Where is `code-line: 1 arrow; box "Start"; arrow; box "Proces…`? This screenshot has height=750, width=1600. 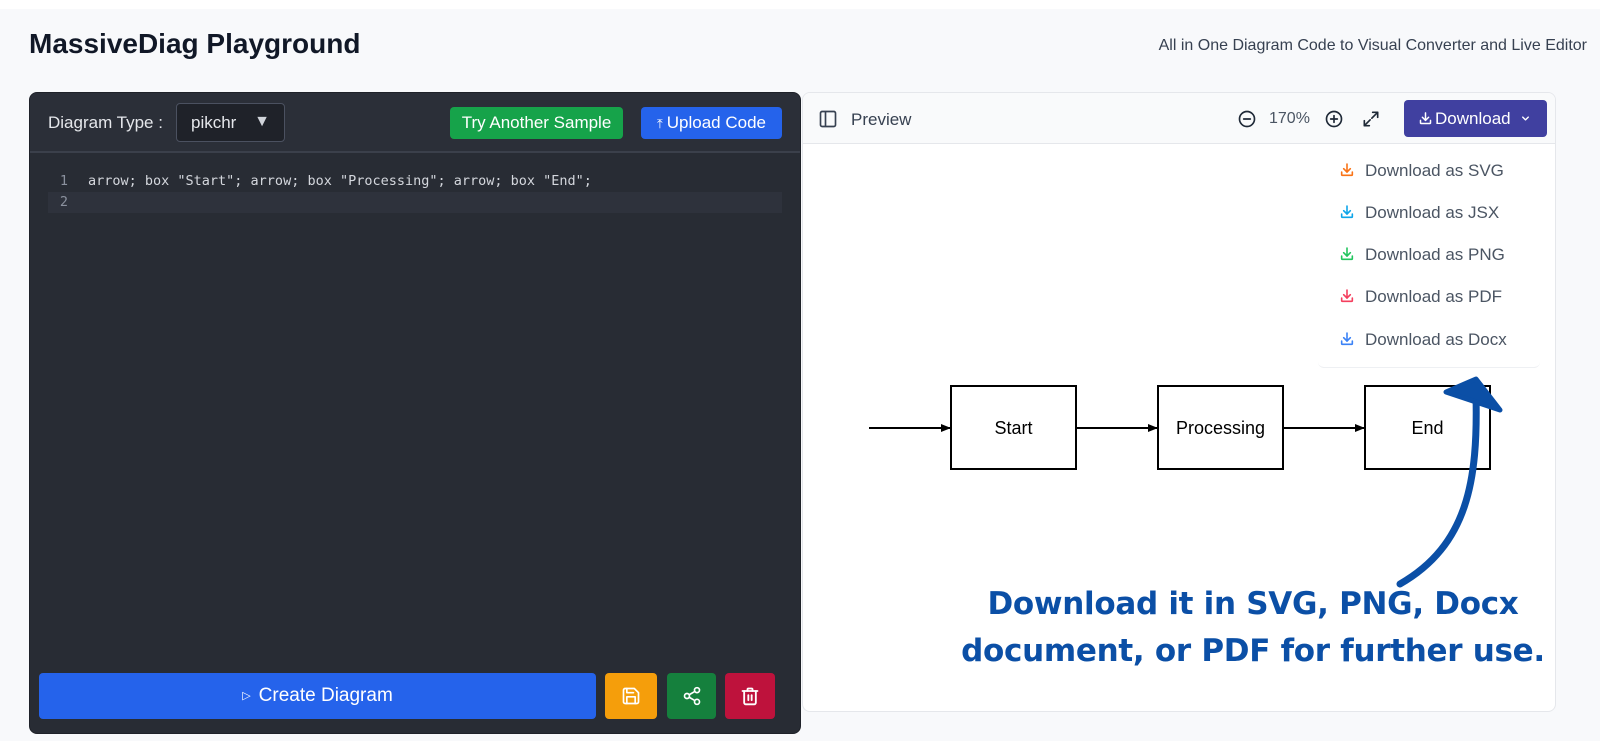 code-line: 1 arrow; box "Start"; arrow; box "Proces… is located at coordinates (415, 181).